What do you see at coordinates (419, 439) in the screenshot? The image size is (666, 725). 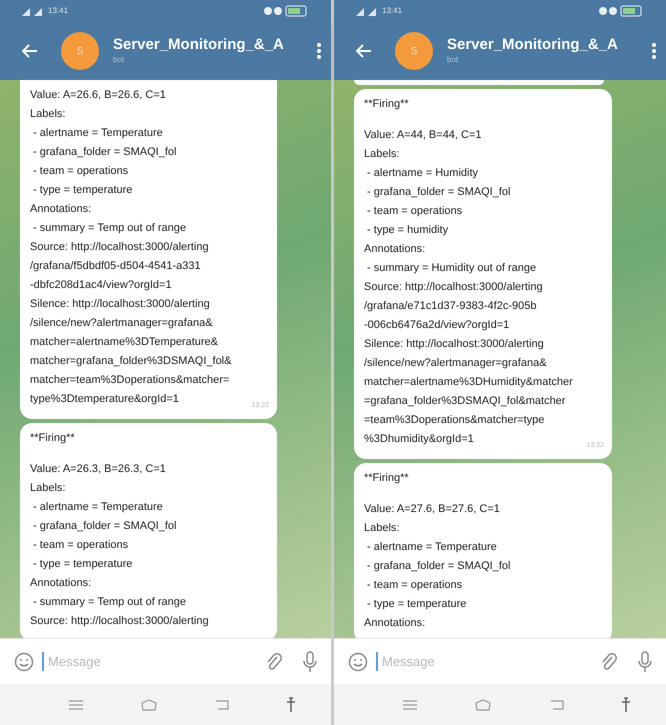 I see `message-text: %3Dhumidity&orgId=1` at bounding box center [419, 439].